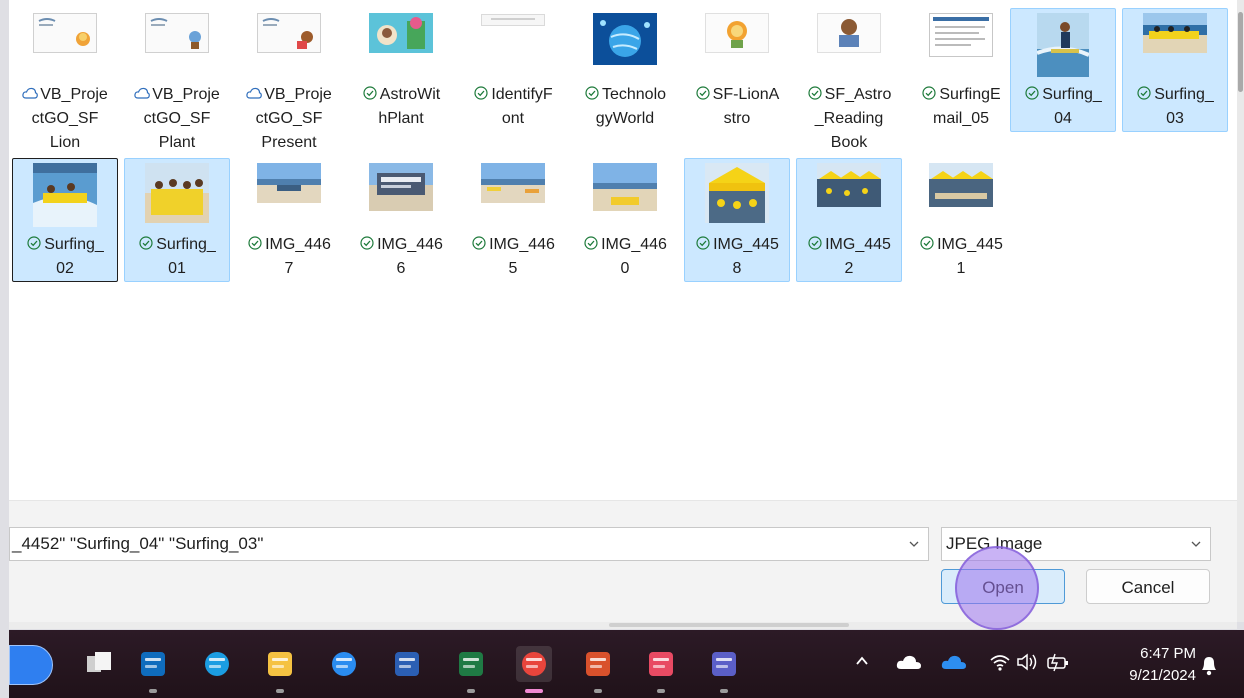  What do you see at coordinates (407, 664) in the screenshot?
I see `word-icon` at bounding box center [407, 664].